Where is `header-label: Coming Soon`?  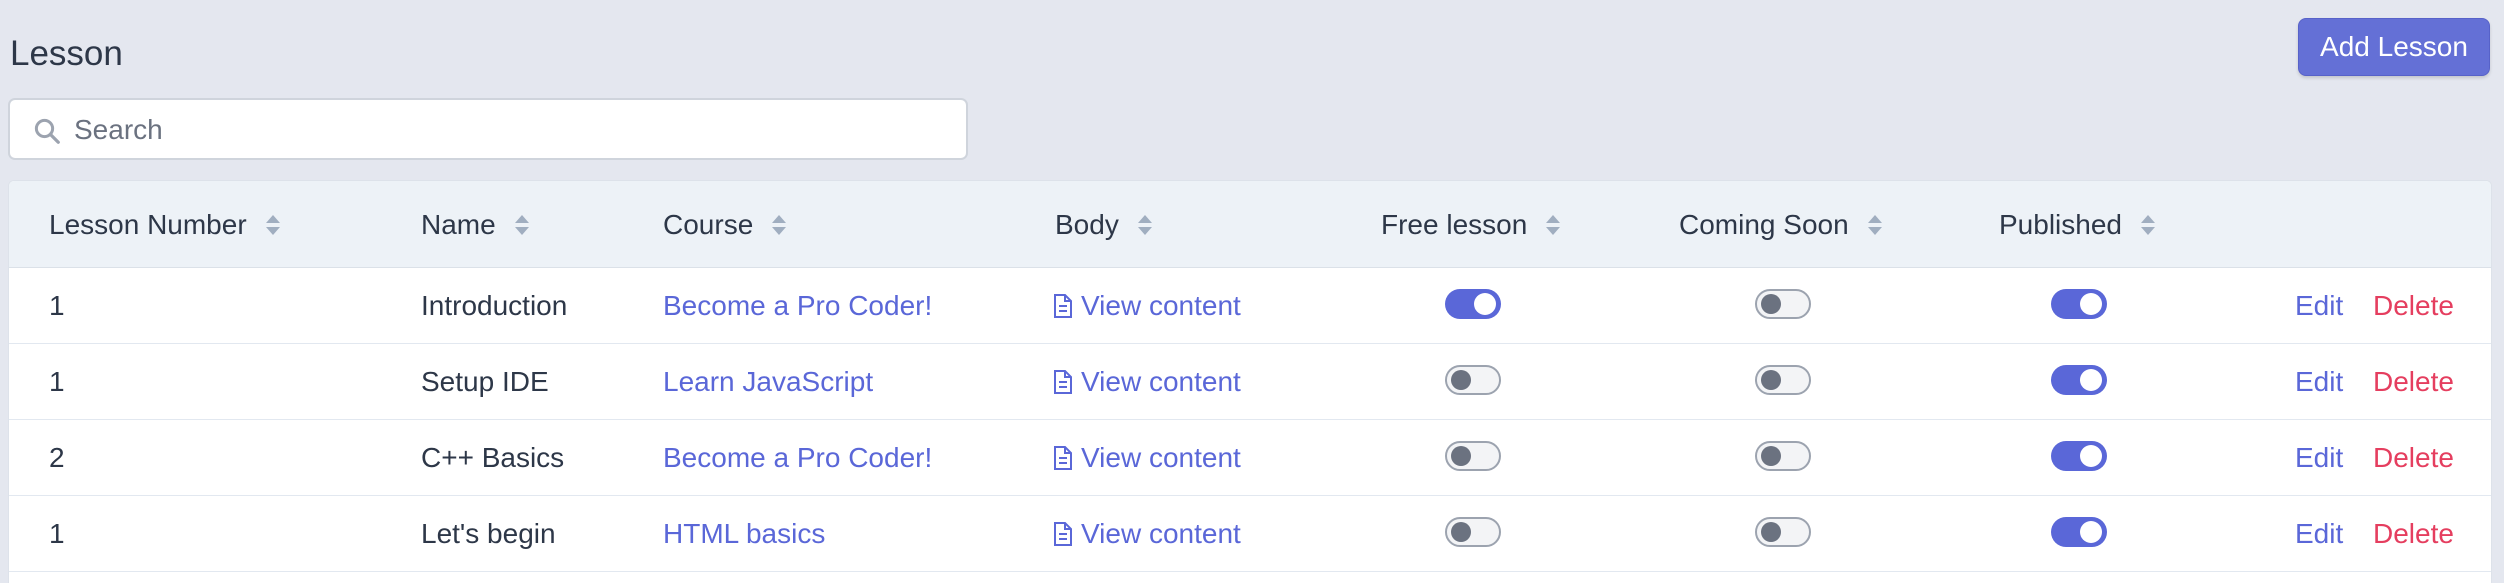 header-label: Coming Soon is located at coordinates (1764, 224).